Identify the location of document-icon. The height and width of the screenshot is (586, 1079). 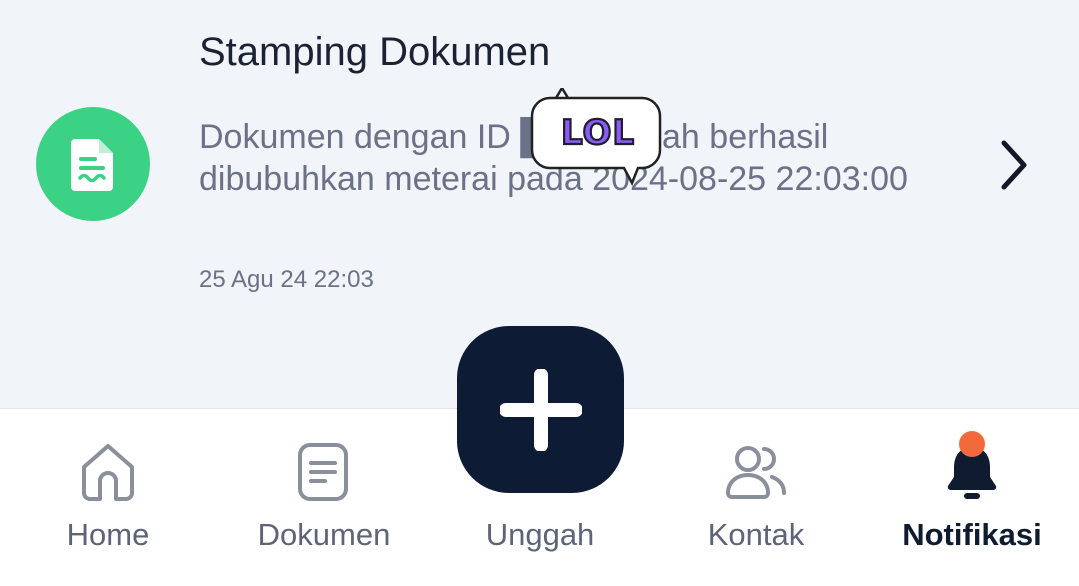
(93, 164).